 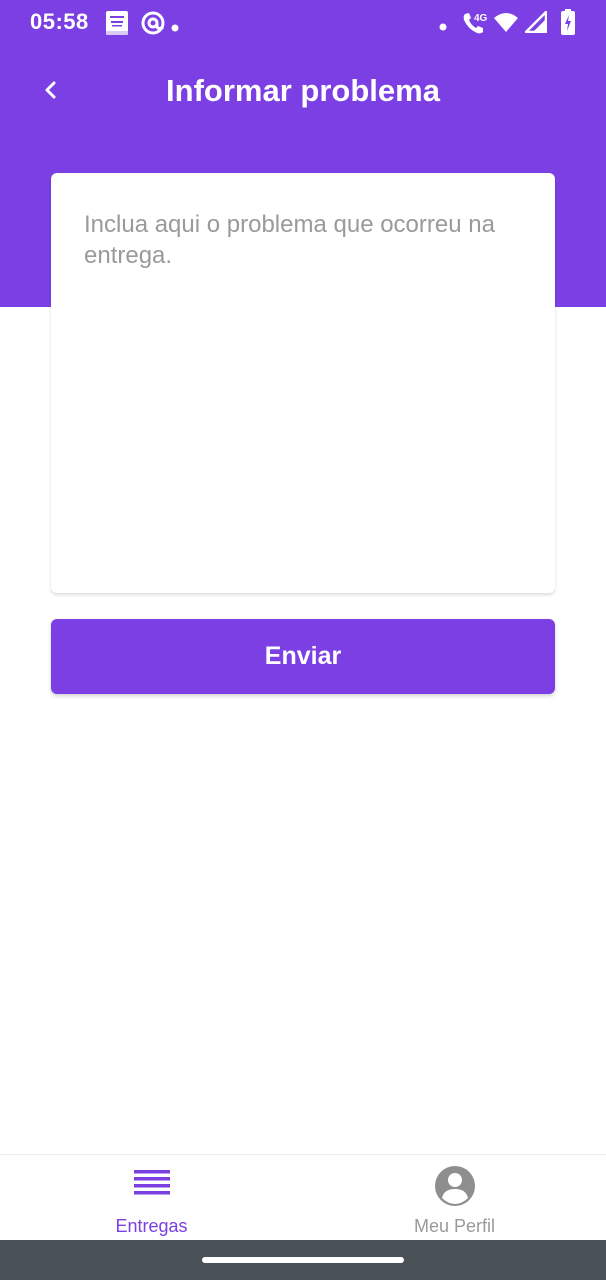 What do you see at coordinates (303, 90) in the screenshot?
I see `page-title: Informar problema` at bounding box center [303, 90].